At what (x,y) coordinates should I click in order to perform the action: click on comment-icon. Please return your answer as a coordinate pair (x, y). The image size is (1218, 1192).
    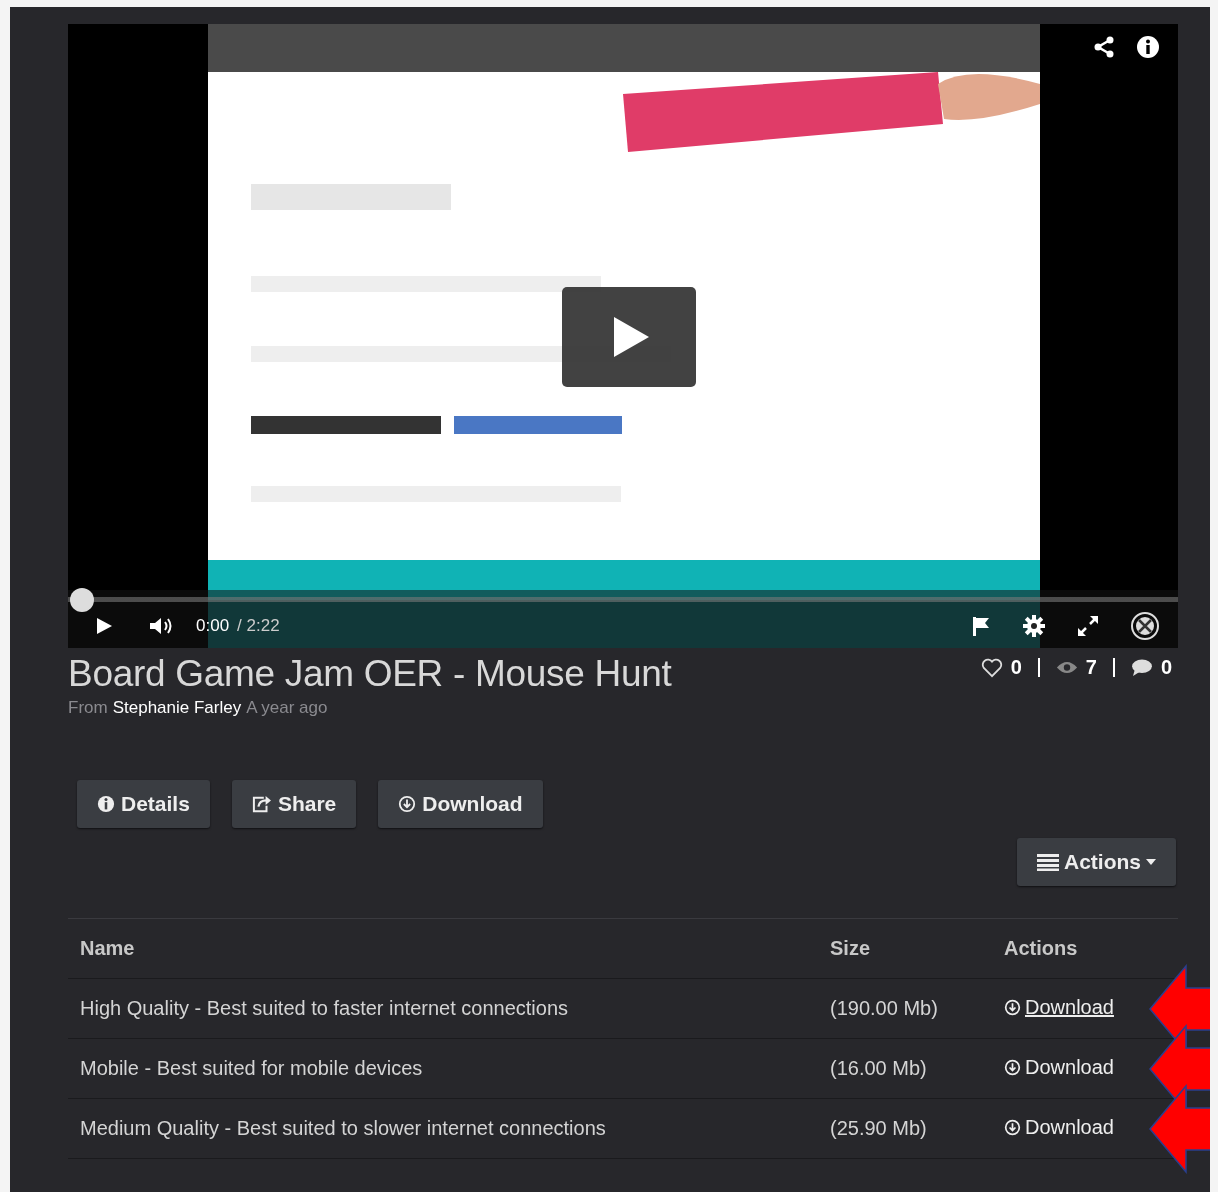
    Looking at the image, I should click on (1141, 667).